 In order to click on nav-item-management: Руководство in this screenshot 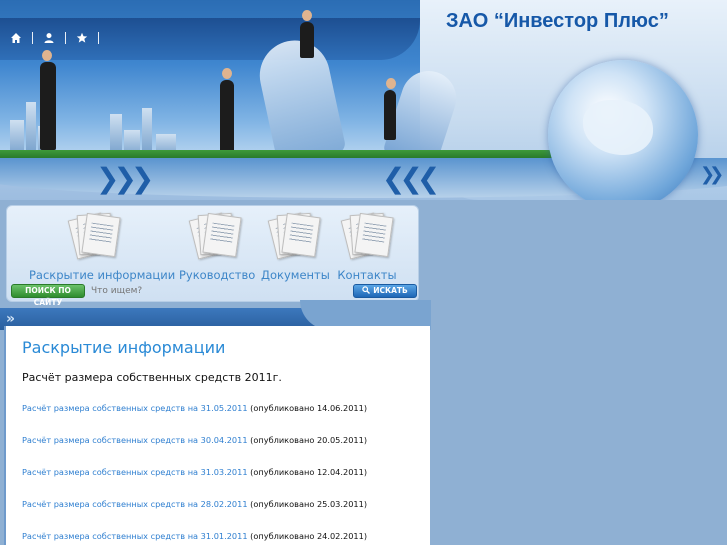, I will do `click(217, 247)`.